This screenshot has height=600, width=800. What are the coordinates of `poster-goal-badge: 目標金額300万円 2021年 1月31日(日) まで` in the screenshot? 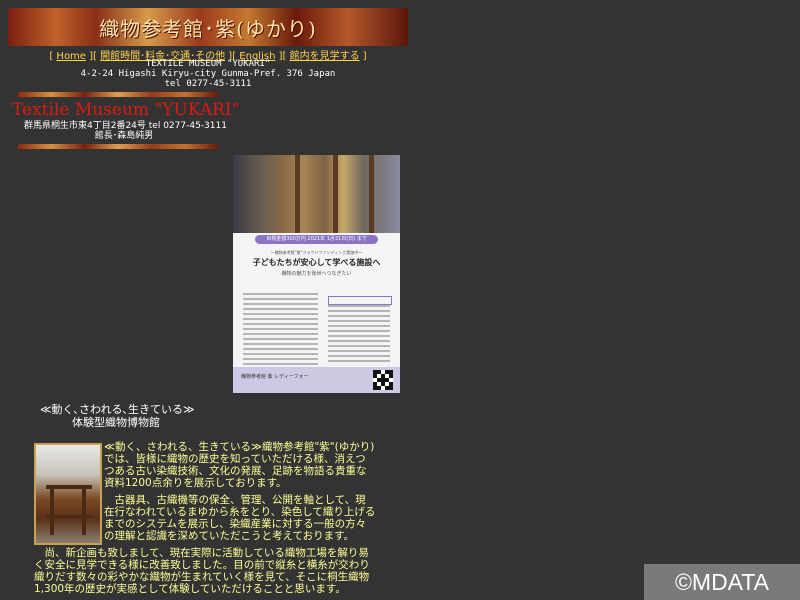 It's located at (316, 239).